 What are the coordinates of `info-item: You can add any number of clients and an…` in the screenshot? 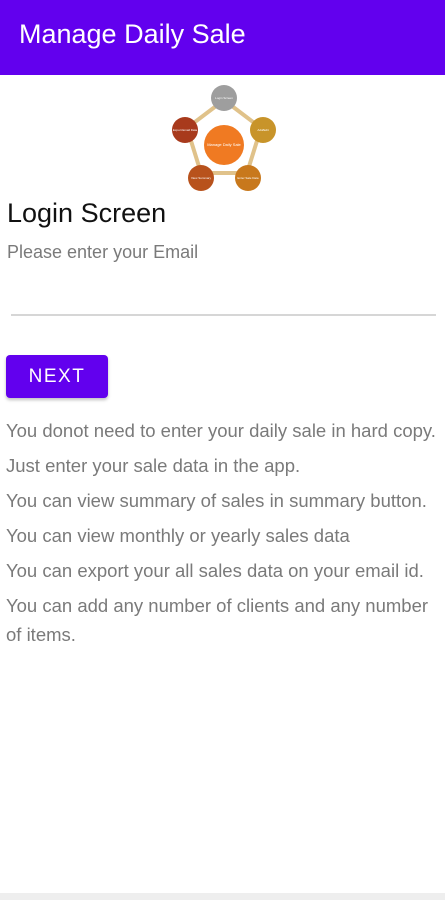 It's located at (217, 620).